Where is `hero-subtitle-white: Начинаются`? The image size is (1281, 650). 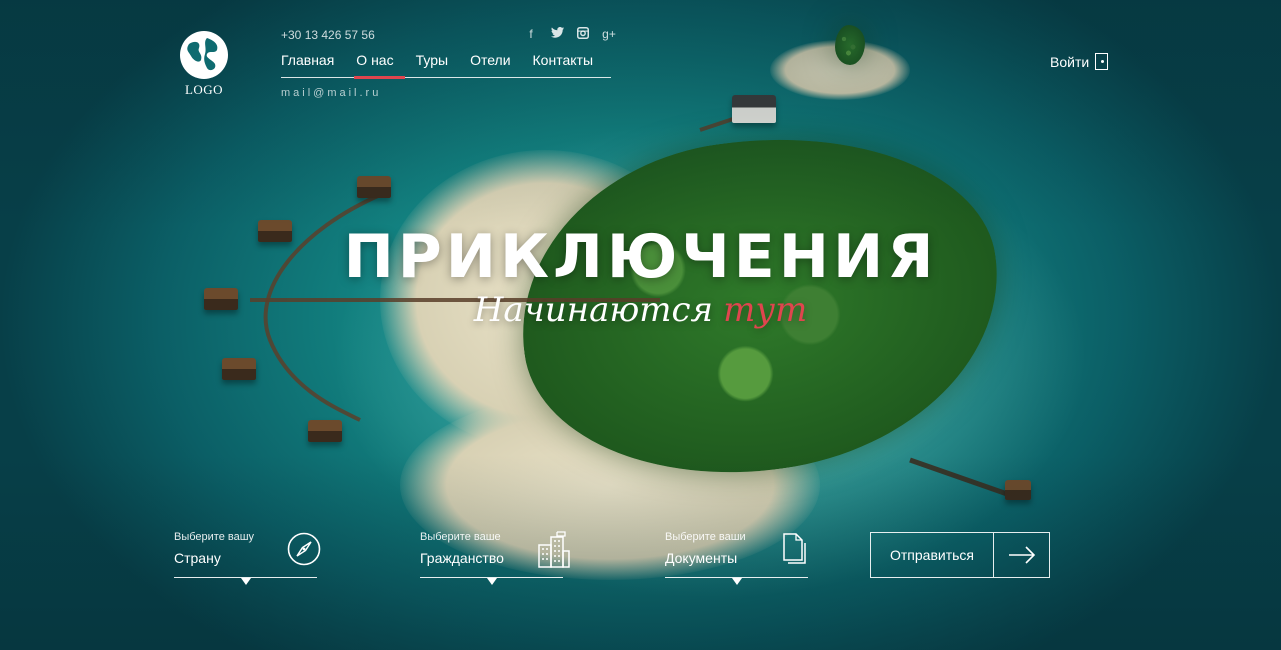
hero-subtitle-white: Начинаются is located at coordinates (593, 310).